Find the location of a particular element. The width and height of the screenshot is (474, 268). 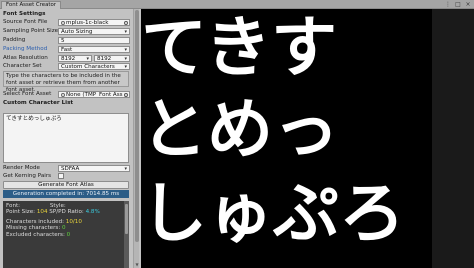

preview-margin is located at coordinates (453, 138).